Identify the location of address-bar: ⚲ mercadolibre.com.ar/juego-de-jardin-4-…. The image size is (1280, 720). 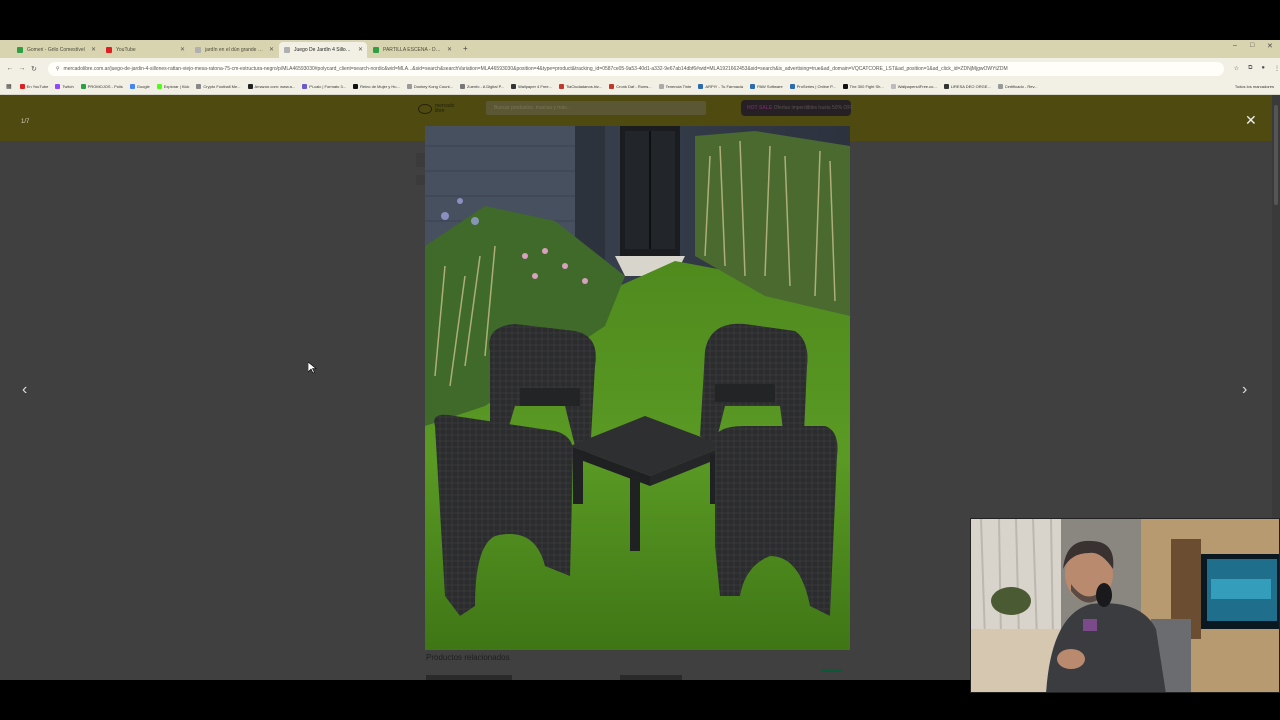
(635, 68).